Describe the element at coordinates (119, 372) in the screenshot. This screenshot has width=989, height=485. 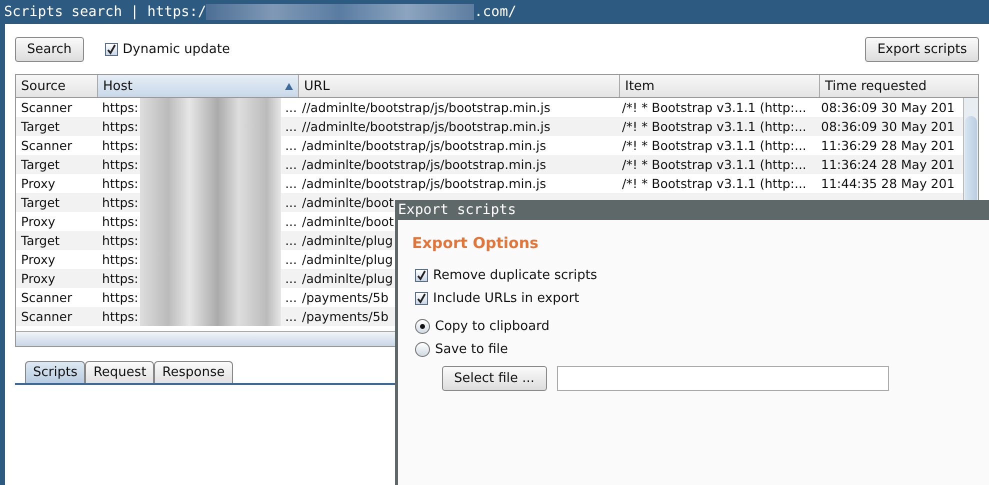
I see `tab: Request` at that location.